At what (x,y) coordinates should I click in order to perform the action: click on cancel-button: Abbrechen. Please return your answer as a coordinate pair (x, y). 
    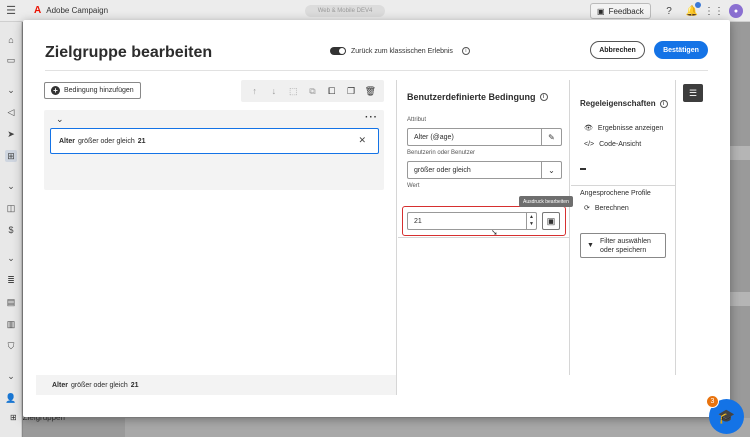
    Looking at the image, I should click on (617, 50).